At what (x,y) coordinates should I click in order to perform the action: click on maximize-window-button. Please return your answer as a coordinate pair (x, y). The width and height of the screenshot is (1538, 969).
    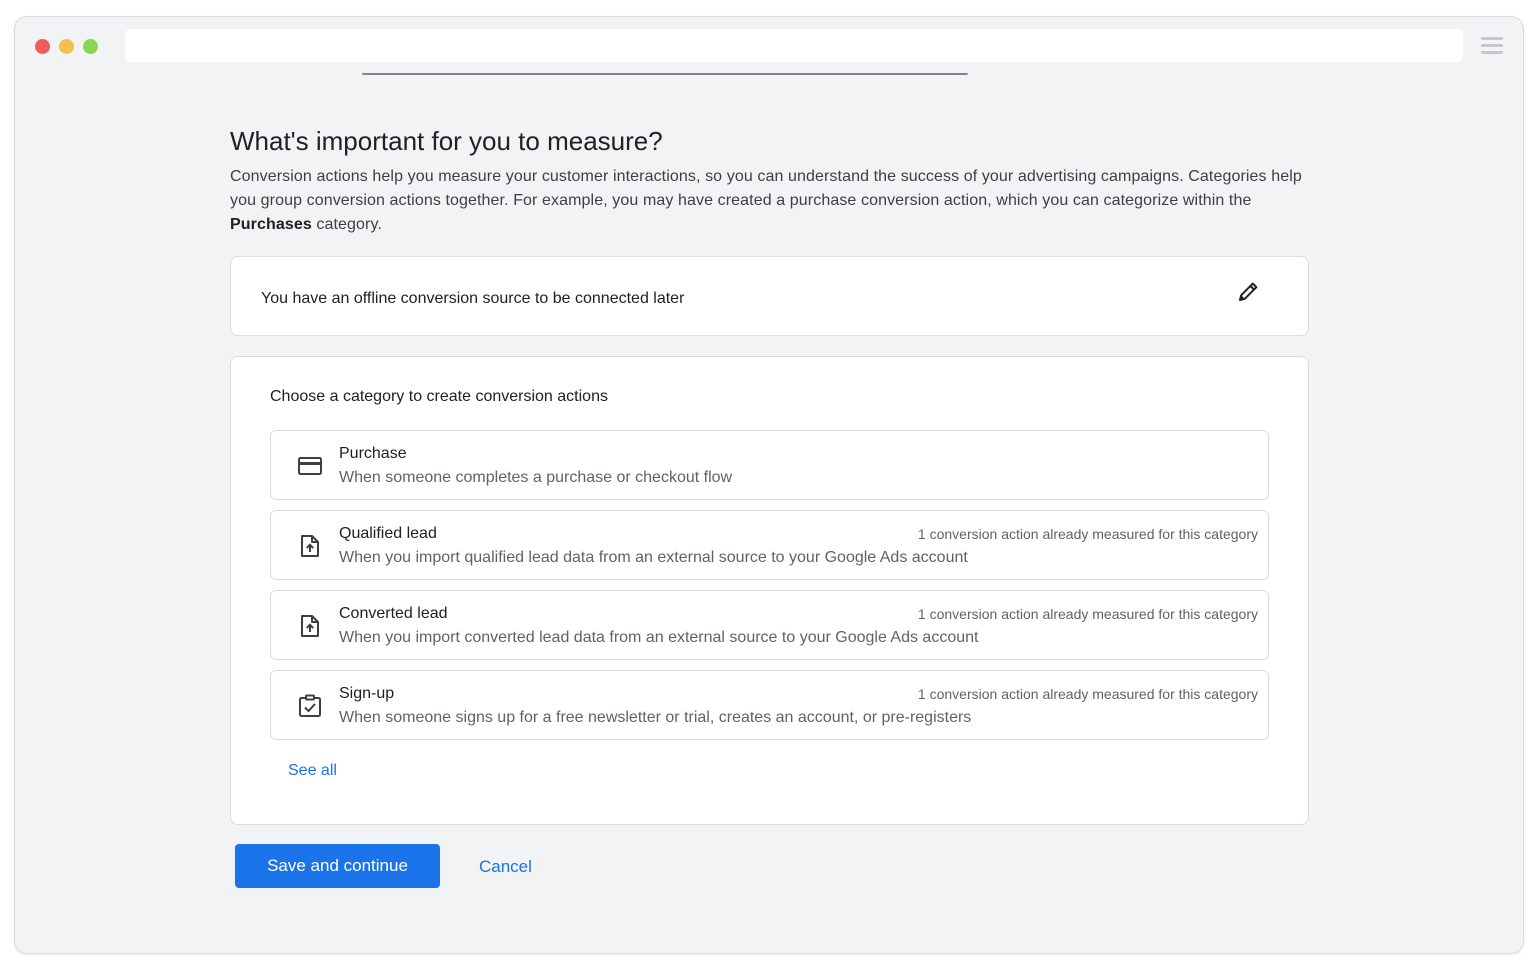
    Looking at the image, I should click on (90, 46).